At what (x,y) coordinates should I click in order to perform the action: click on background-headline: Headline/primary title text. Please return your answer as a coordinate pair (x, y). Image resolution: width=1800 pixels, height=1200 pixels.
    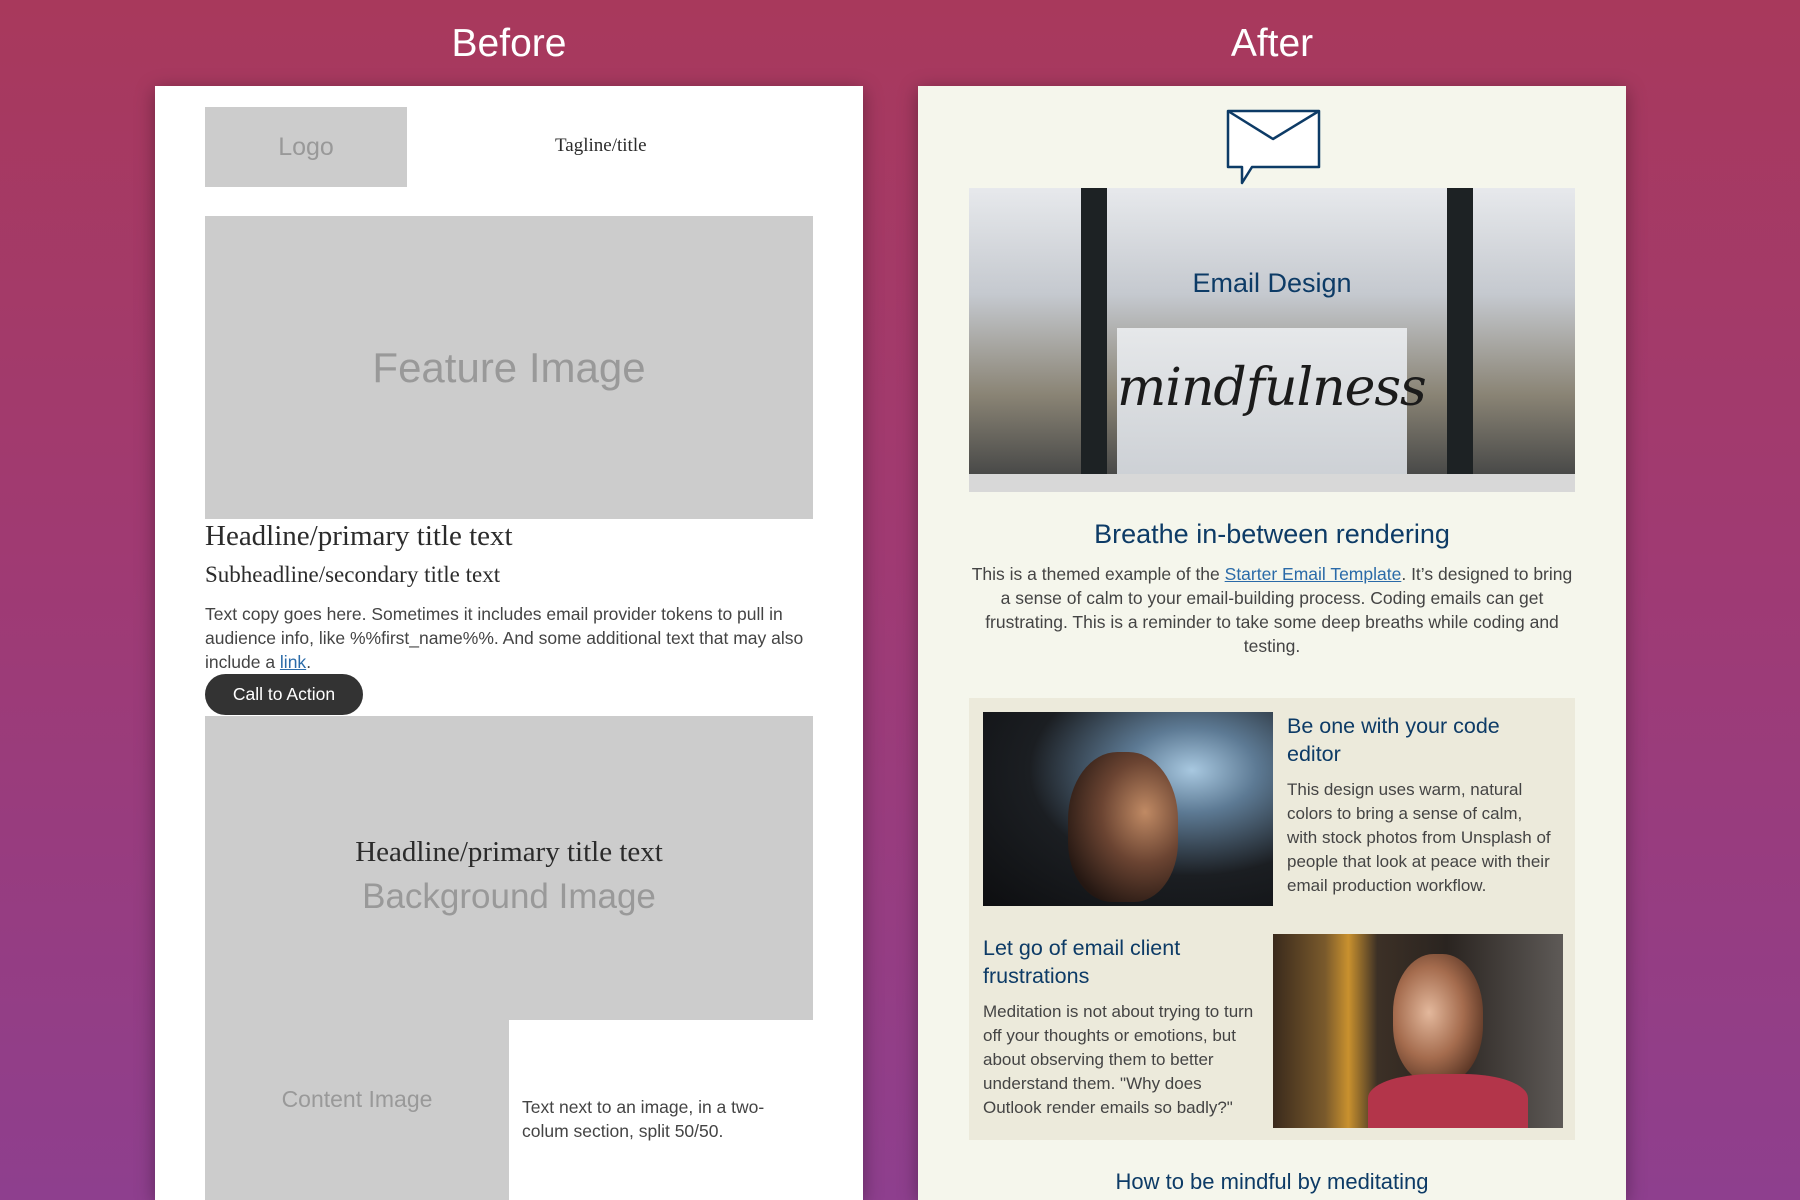
    Looking at the image, I should click on (509, 852).